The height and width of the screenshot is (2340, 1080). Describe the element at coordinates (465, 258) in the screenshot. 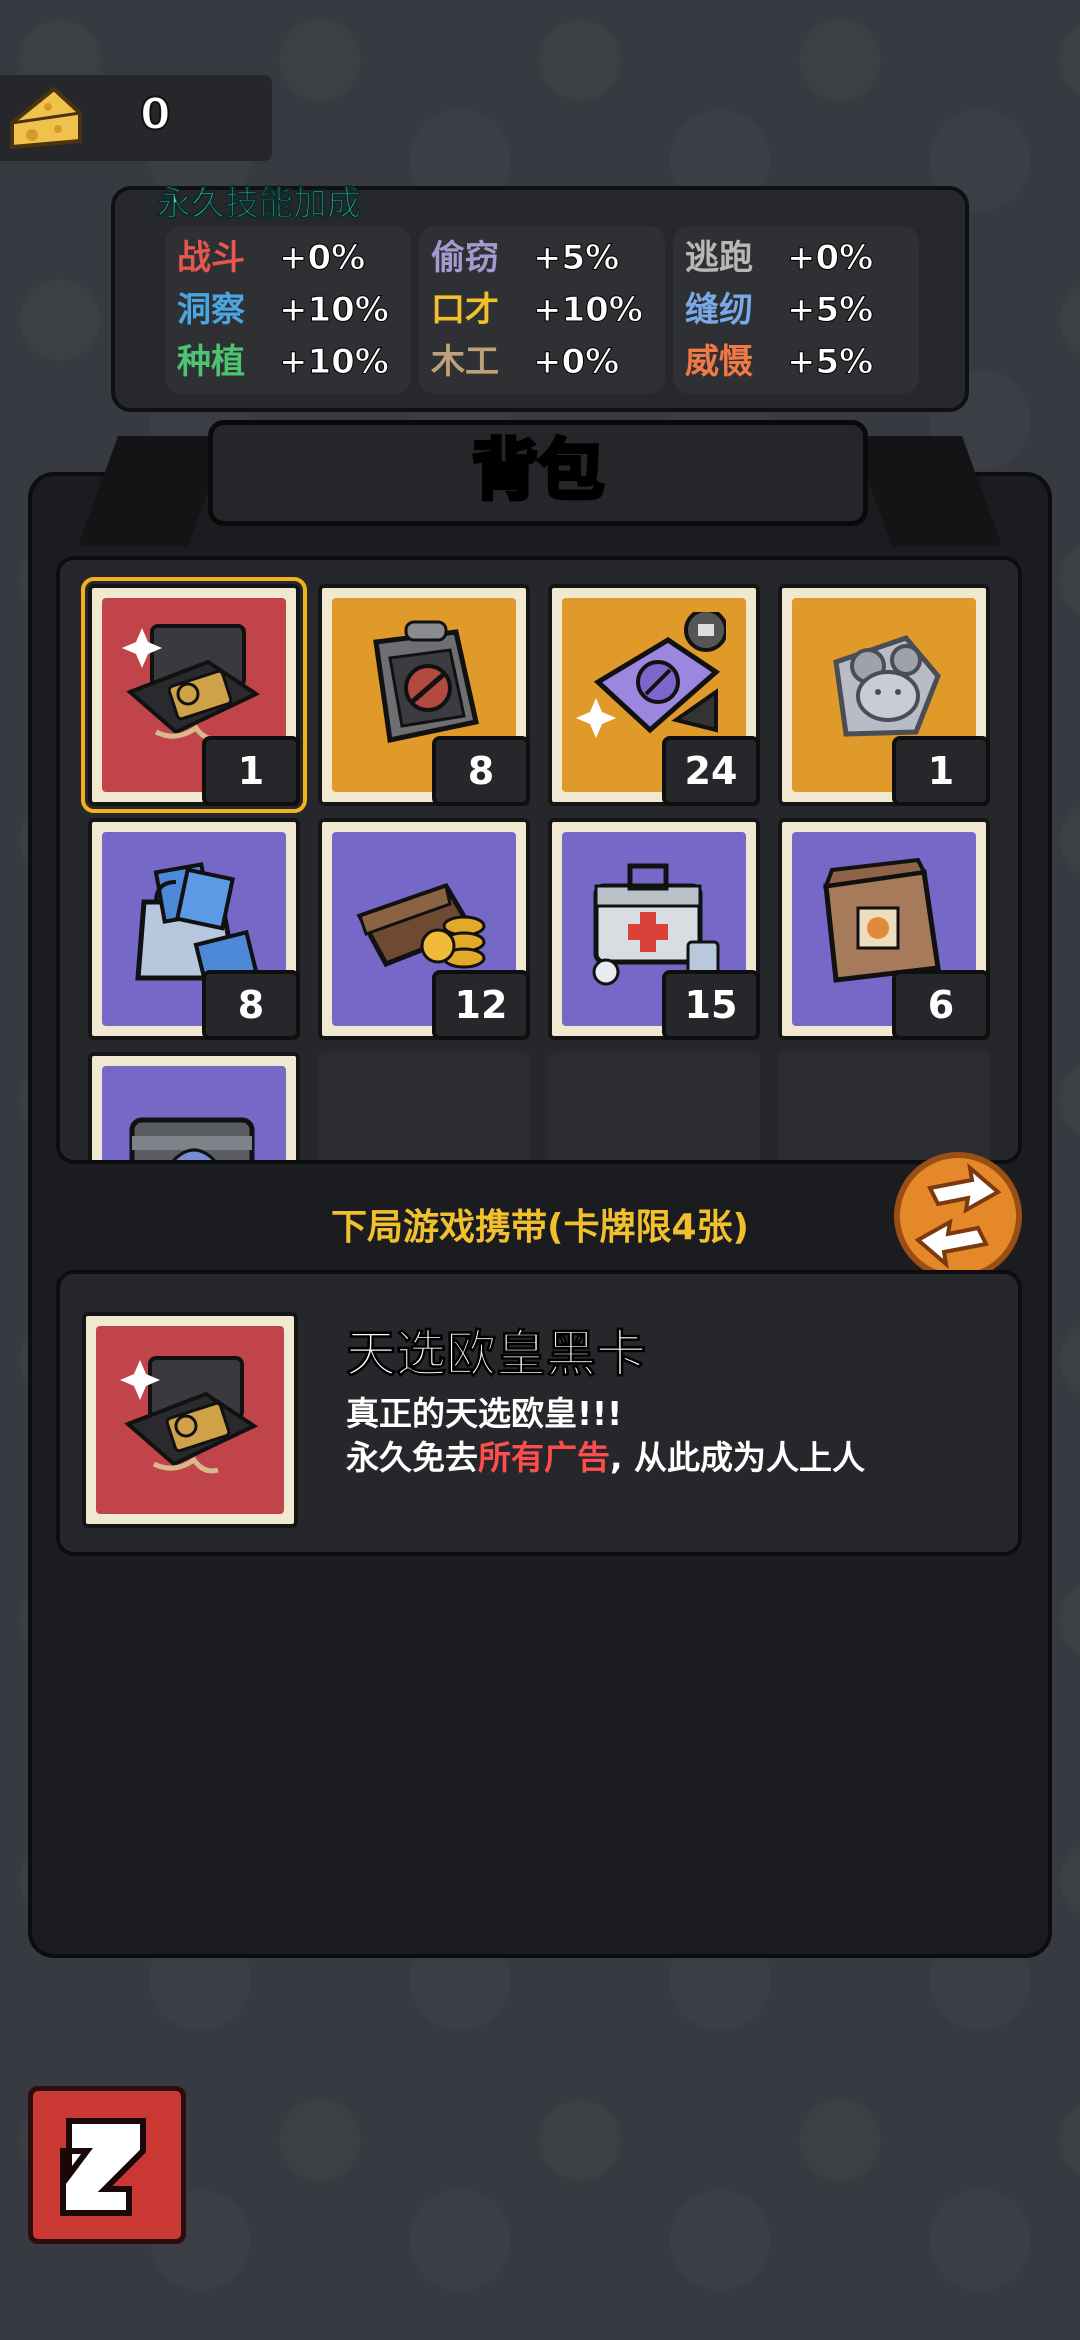

I see `skill-name: 偷窃` at that location.